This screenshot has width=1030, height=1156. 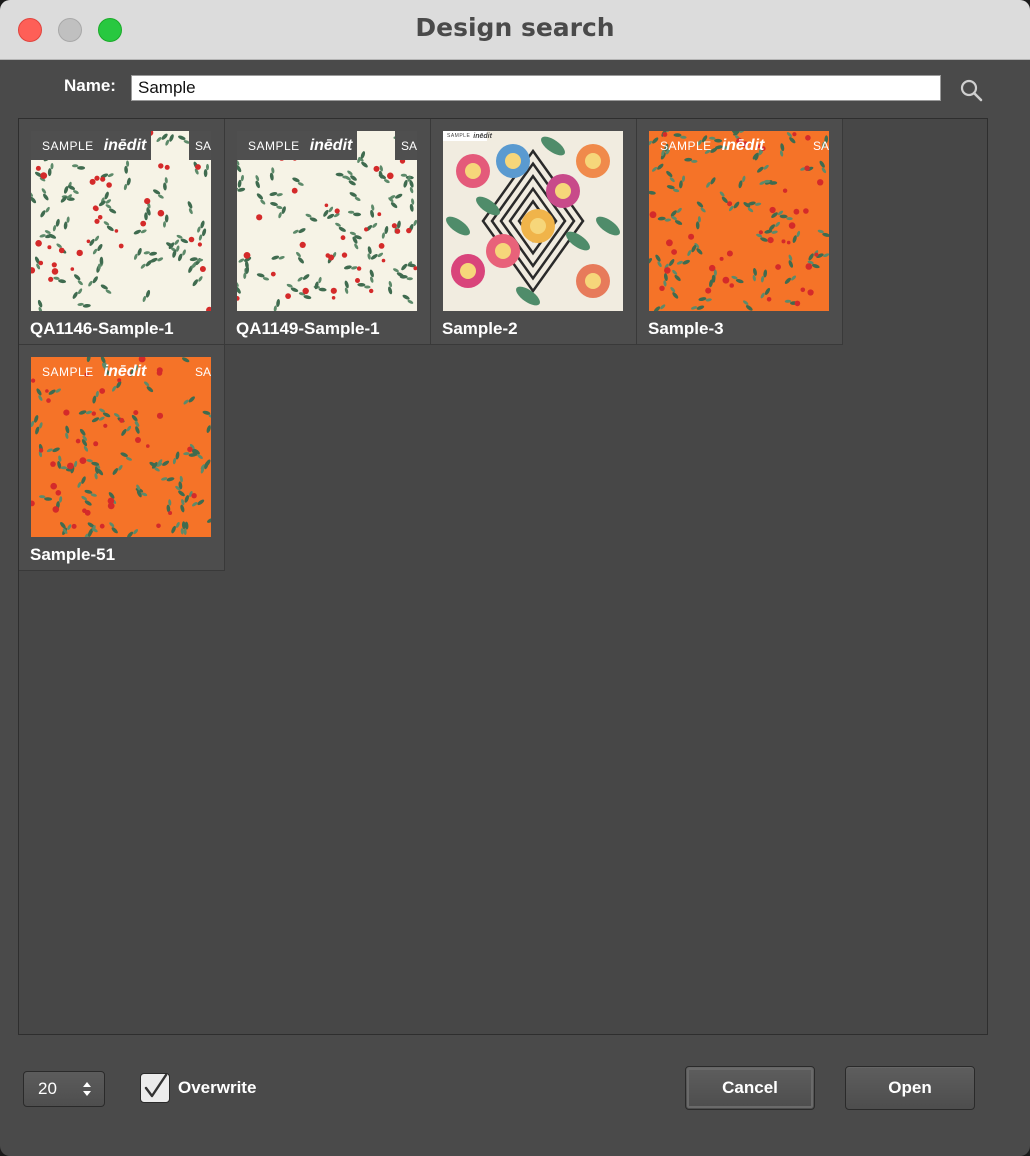 I want to click on design-name-label: QA1146-Sample-1, so click(x=102, y=328).